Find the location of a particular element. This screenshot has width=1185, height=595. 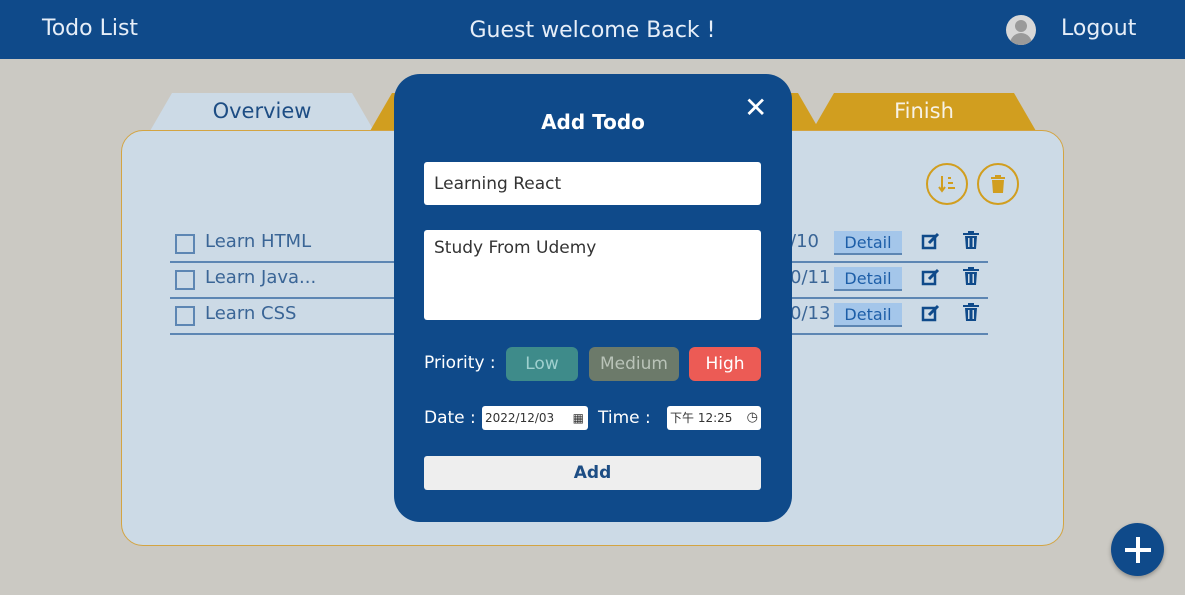

time-label: Time : is located at coordinates (624, 418).